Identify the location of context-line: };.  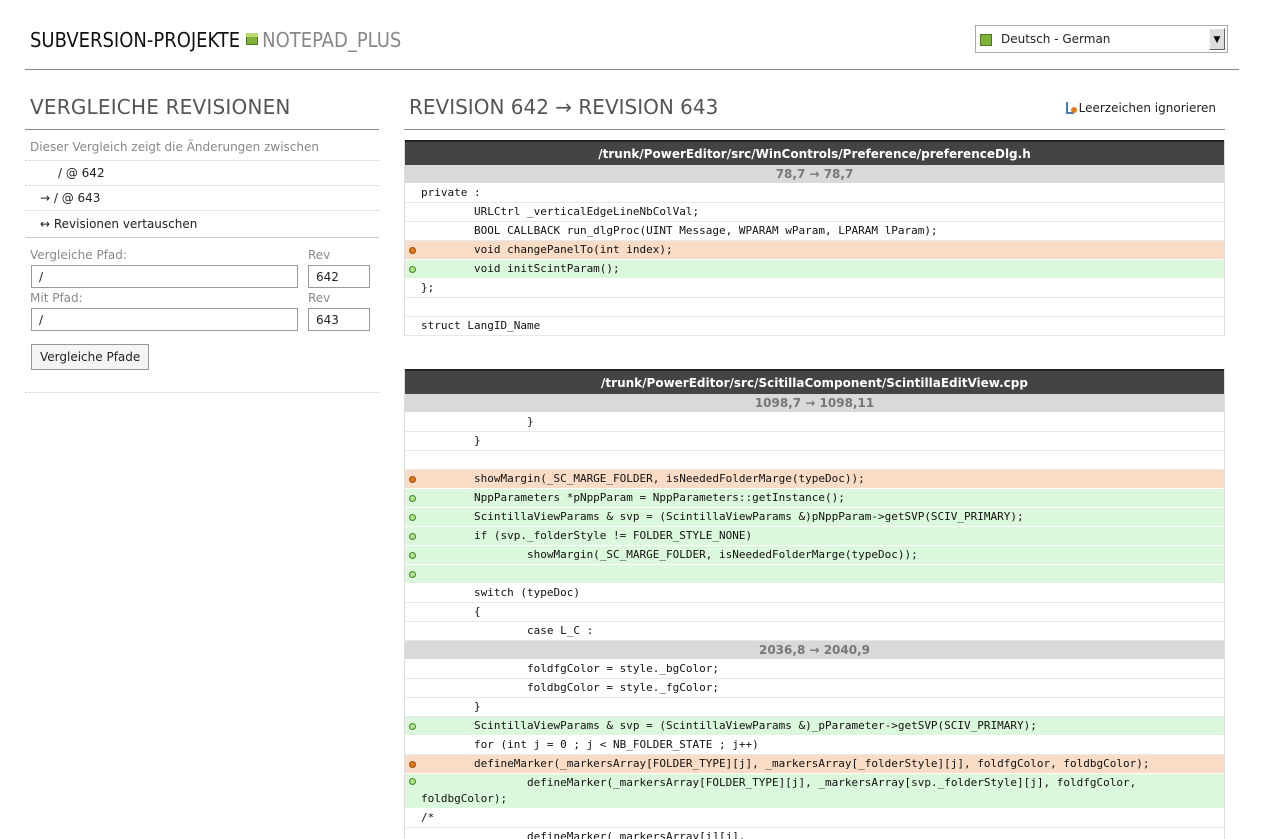
(814, 288).